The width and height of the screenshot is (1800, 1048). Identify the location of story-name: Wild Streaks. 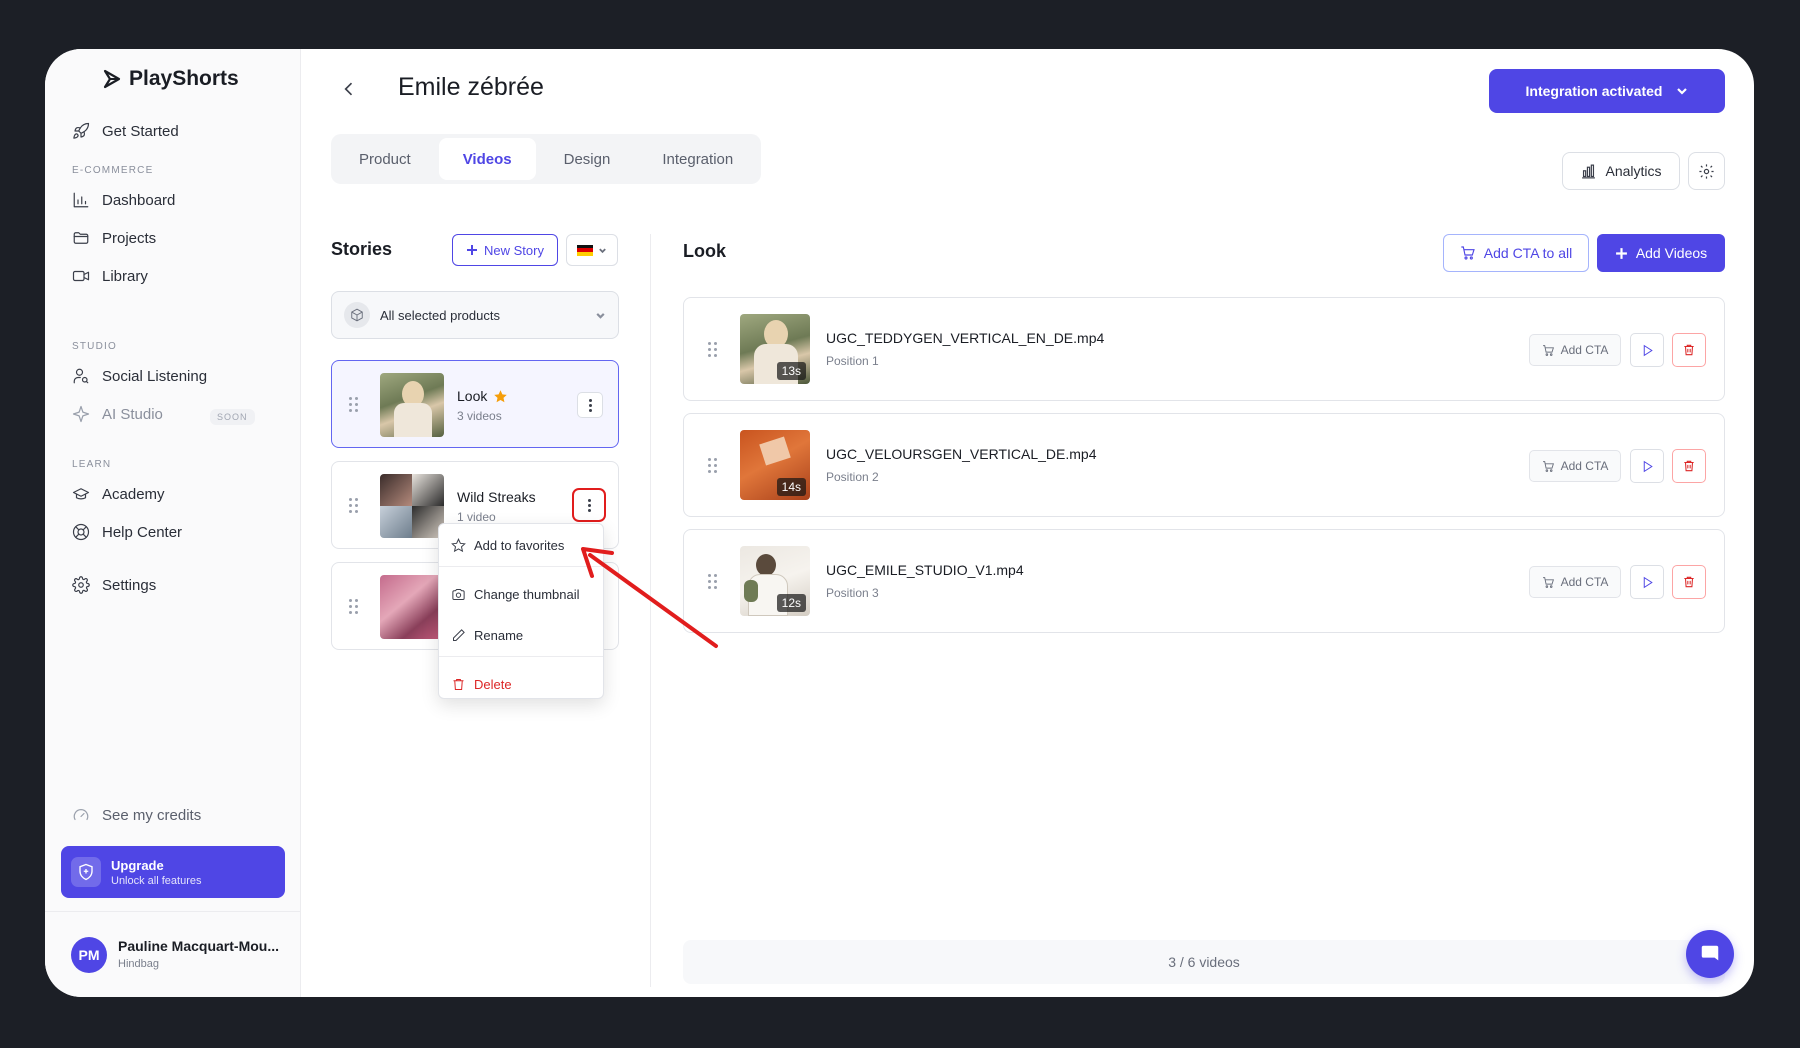
(496, 497).